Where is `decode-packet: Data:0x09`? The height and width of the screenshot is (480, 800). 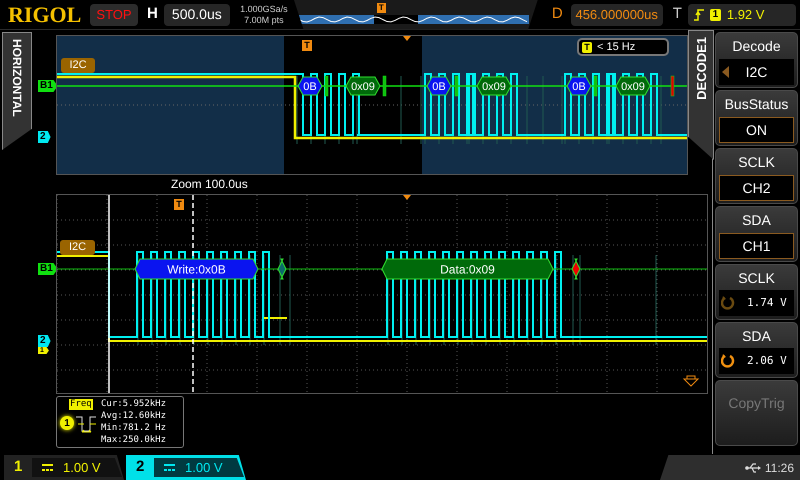 decode-packet: Data:0x09 is located at coordinates (467, 269).